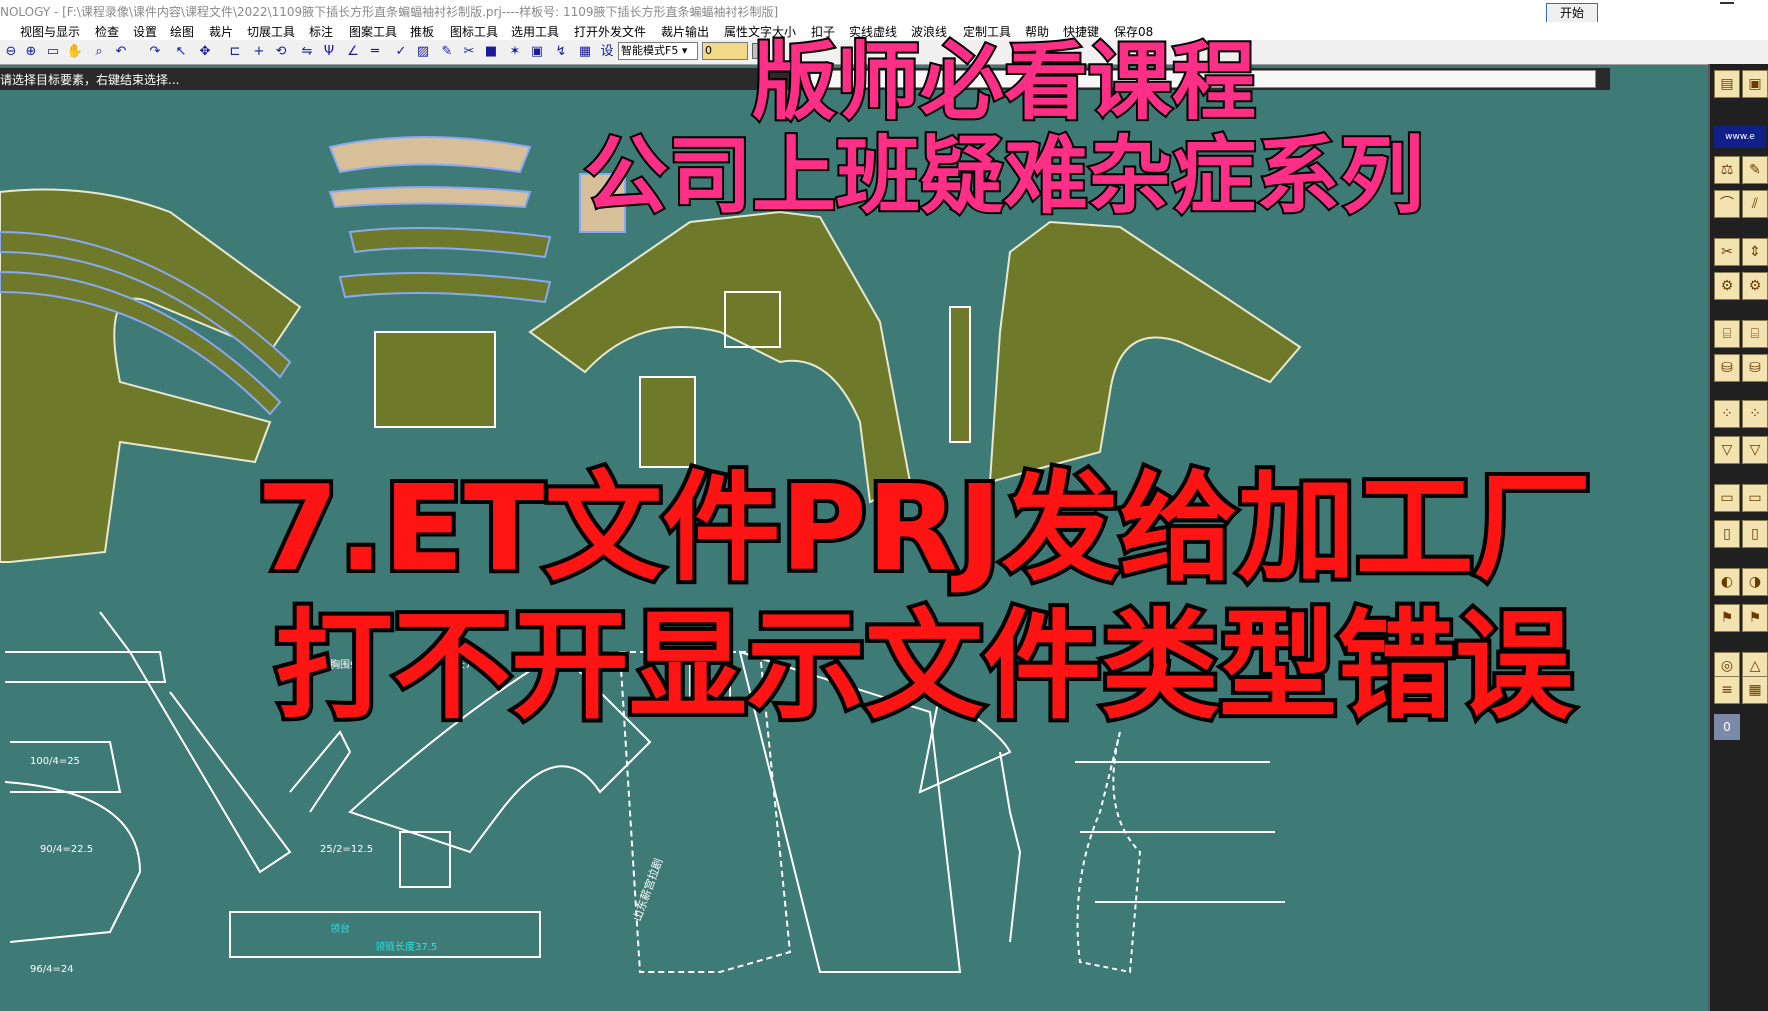  What do you see at coordinates (445, 265) in the screenshot?
I see `pattern-piece-band` at bounding box center [445, 265].